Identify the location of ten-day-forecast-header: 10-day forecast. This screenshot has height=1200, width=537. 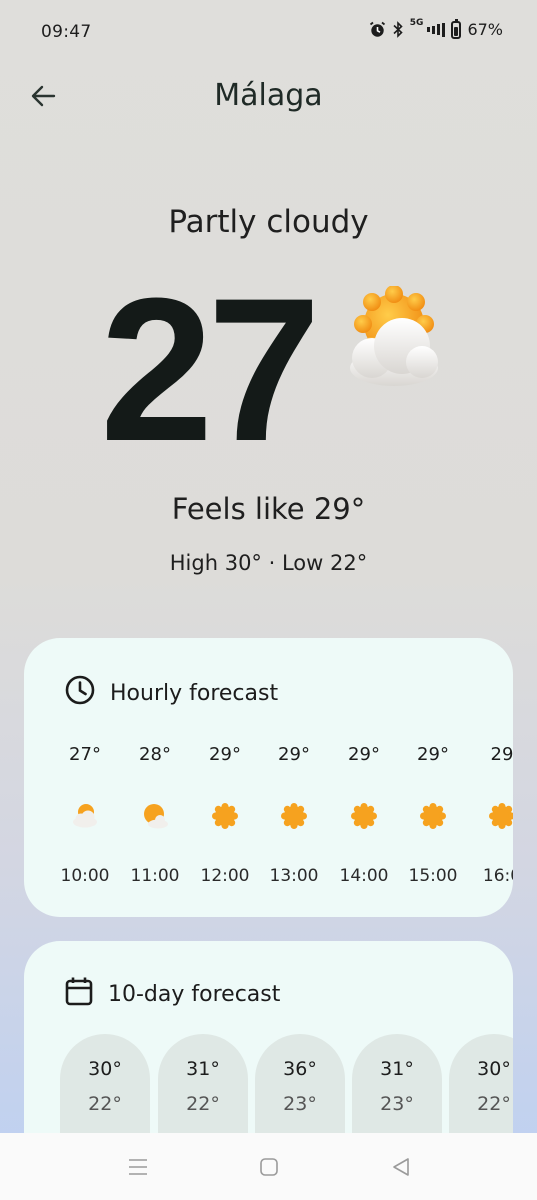
(172, 994).